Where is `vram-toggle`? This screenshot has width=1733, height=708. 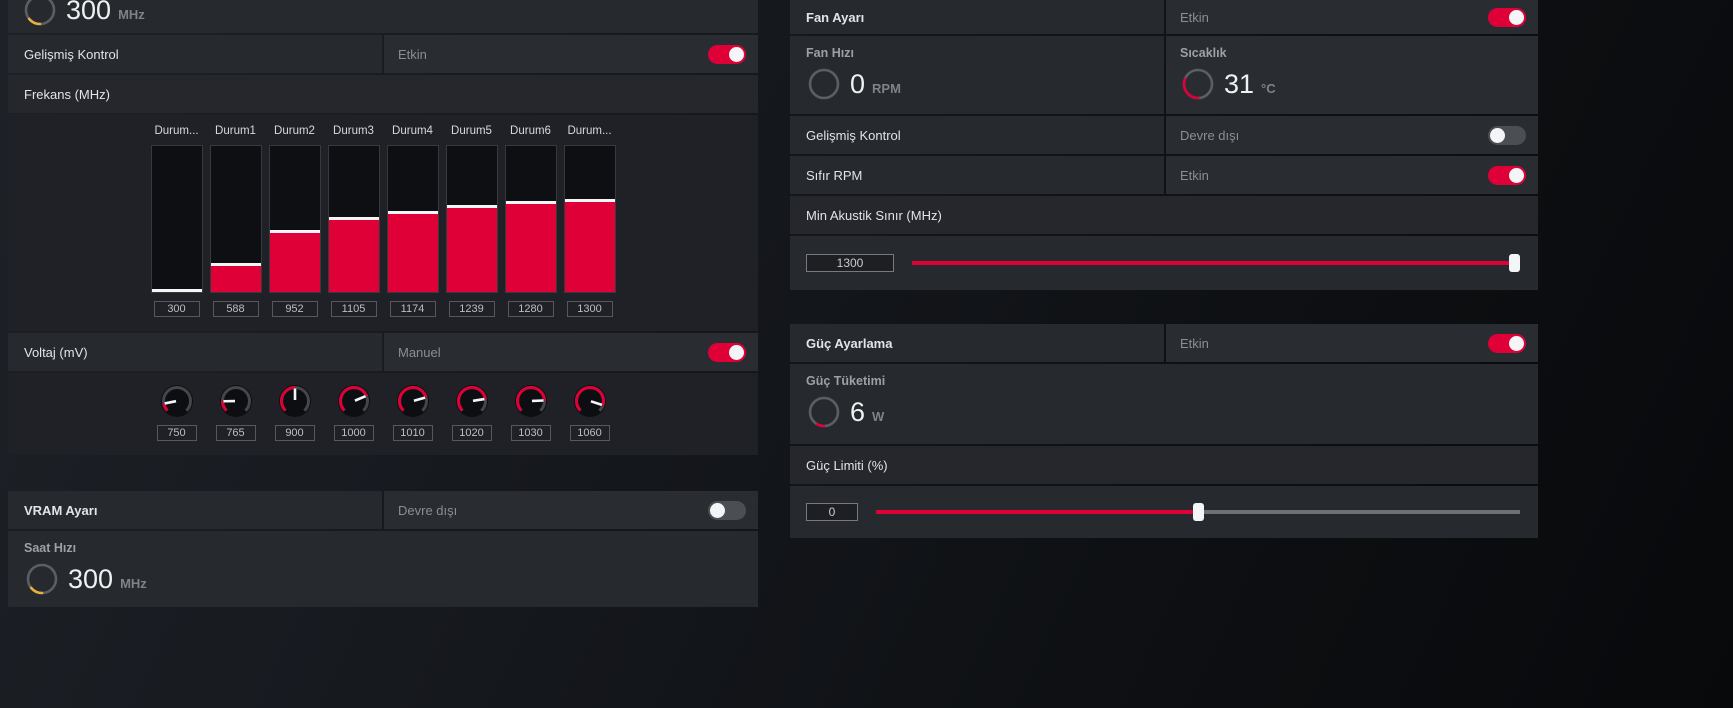
vram-toggle is located at coordinates (727, 510).